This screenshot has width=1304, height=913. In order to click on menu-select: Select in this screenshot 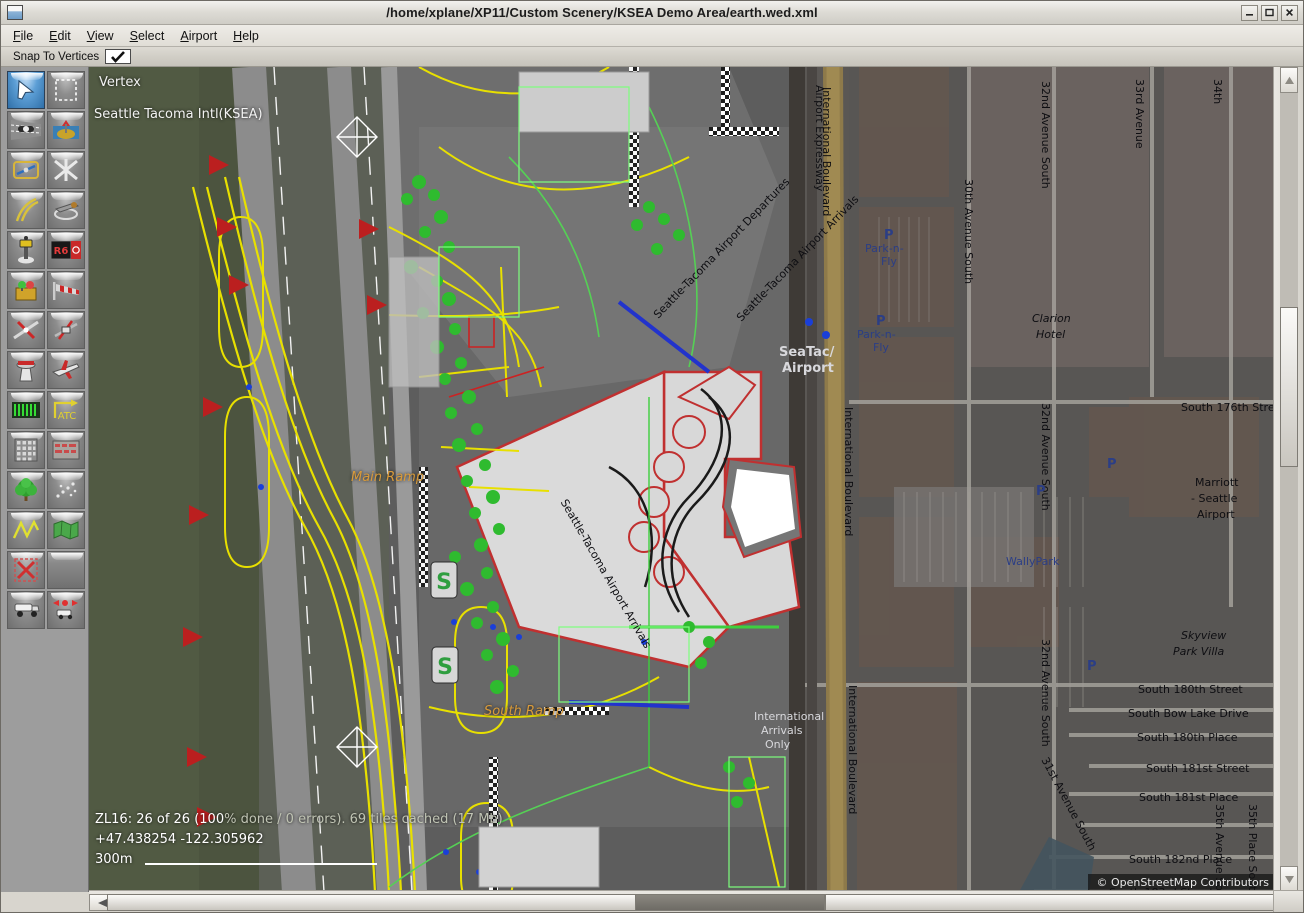, I will do `click(150, 36)`.